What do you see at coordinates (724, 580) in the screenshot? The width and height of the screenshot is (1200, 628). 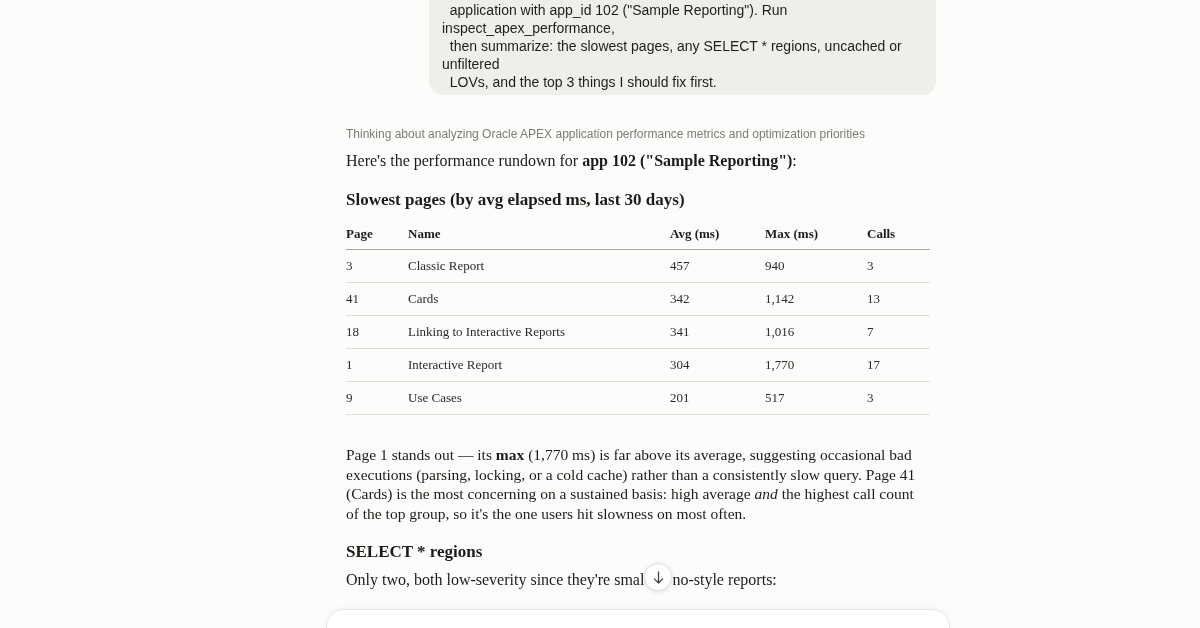 I see `paragraph-text: no-style reports:` at bounding box center [724, 580].